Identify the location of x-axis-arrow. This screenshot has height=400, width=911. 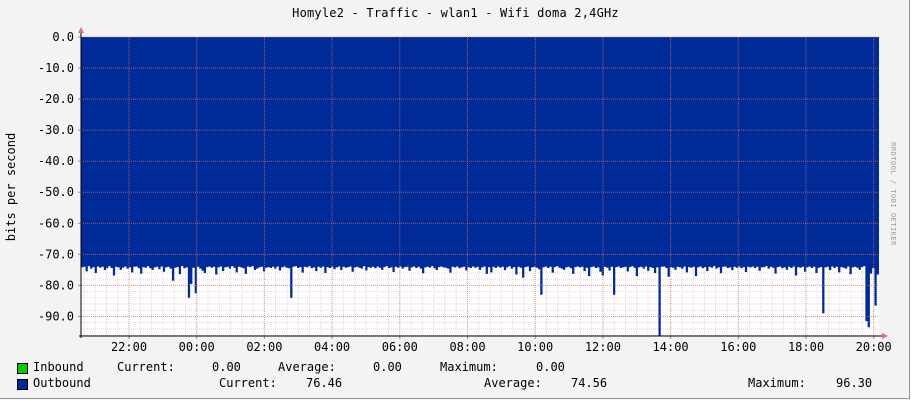
(885, 336).